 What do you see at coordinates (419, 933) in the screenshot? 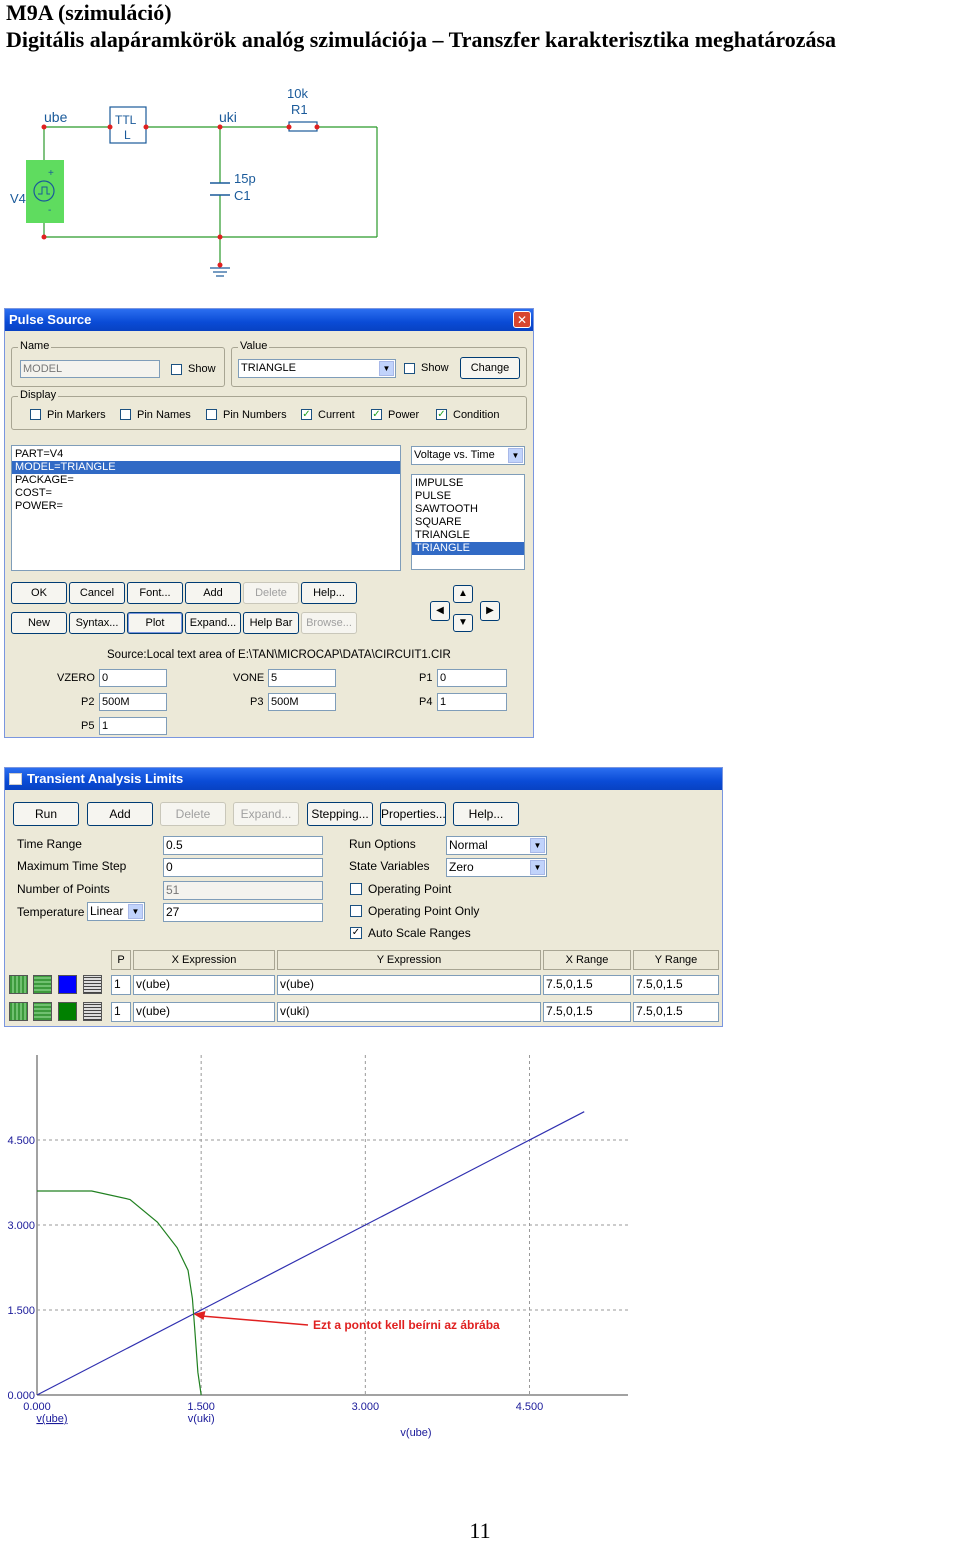
I see `auto-scale-label: Auto Scale Ranges` at bounding box center [419, 933].